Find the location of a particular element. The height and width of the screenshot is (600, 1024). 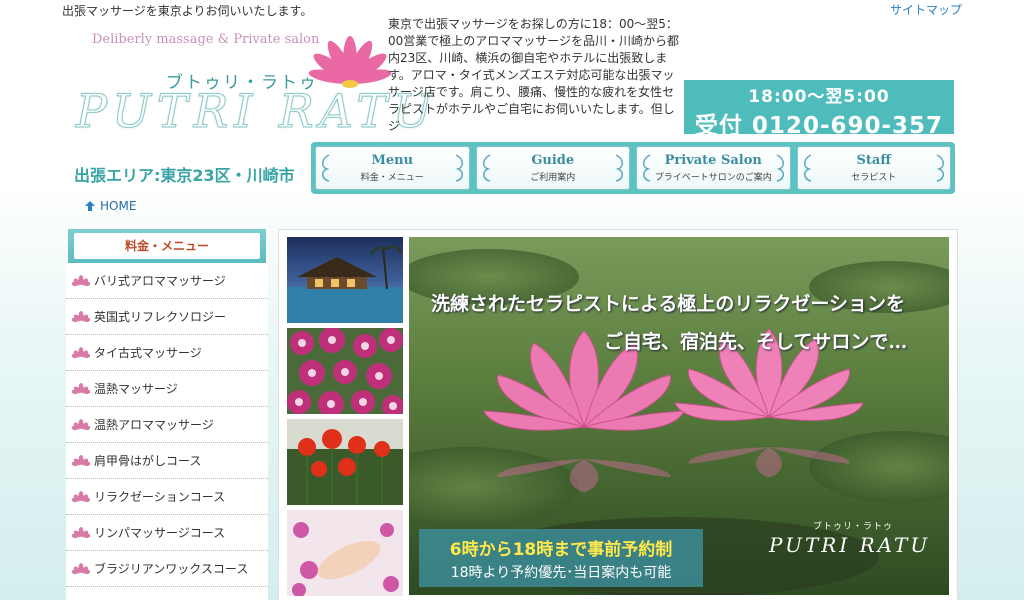

sidebar-item-label: 温熱マッサージ is located at coordinates (136, 389).